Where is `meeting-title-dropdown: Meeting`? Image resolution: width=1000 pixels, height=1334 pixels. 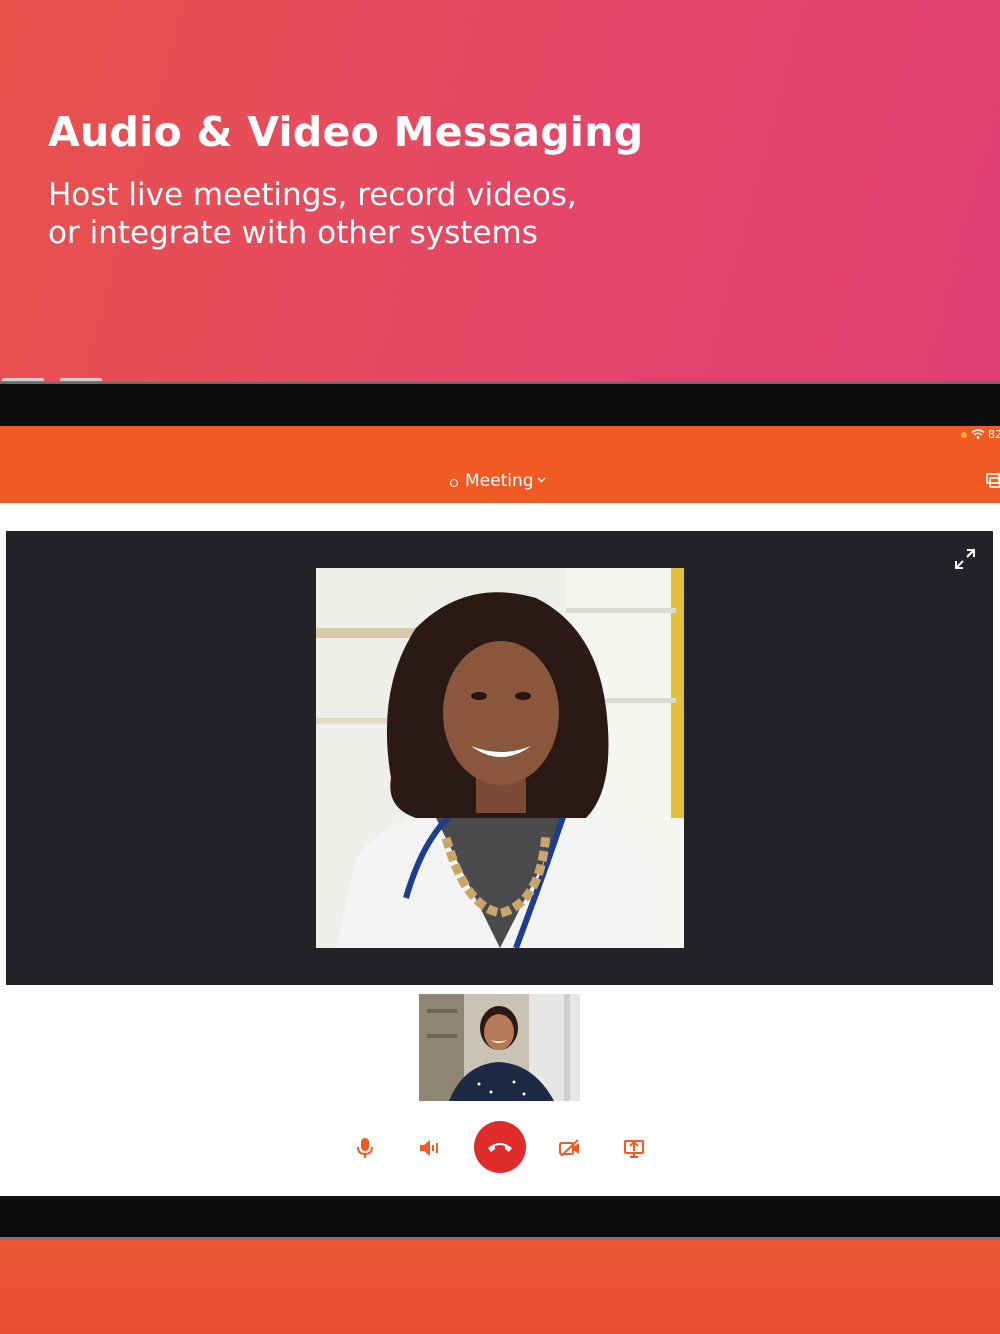 meeting-title-dropdown: Meeting is located at coordinates (499, 481).